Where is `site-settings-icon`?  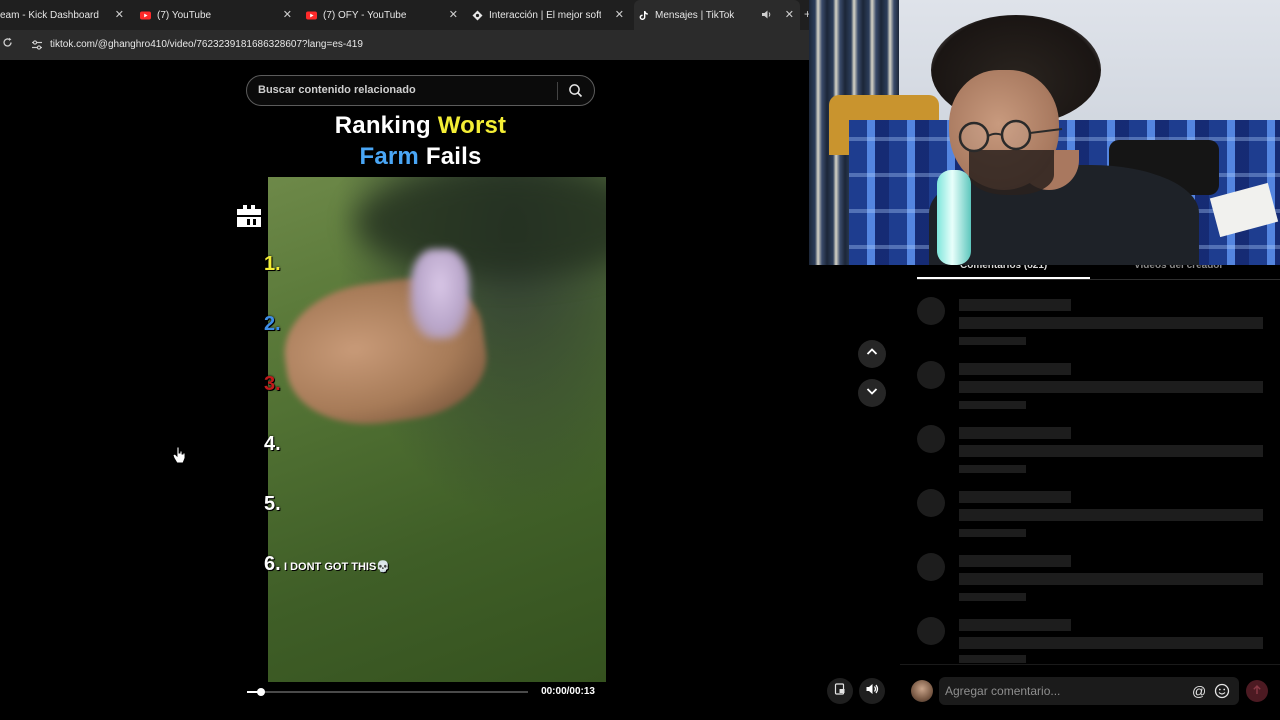 site-settings-icon is located at coordinates (37, 44).